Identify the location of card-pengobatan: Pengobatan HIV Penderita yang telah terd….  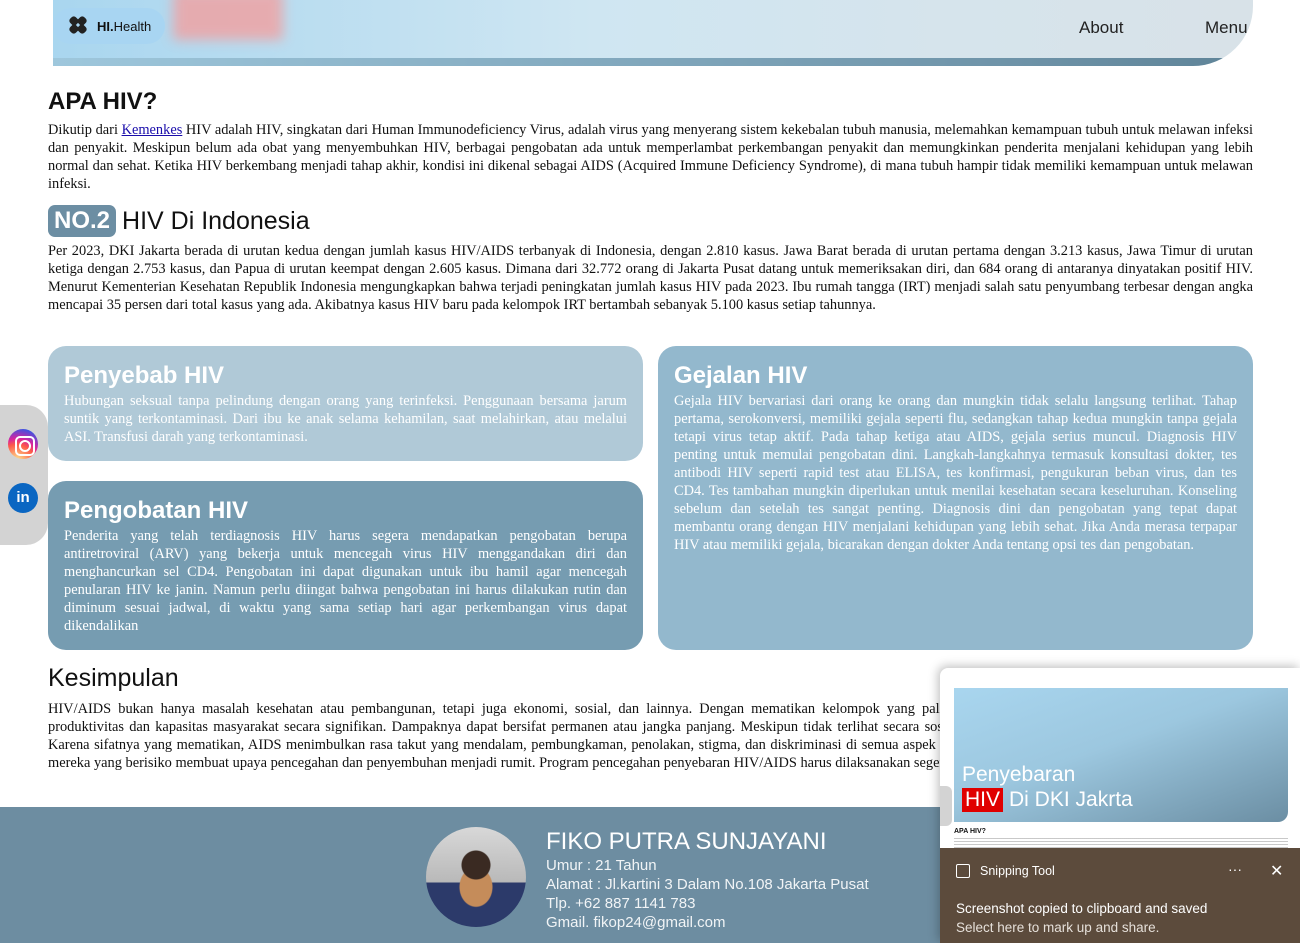
(345, 565).